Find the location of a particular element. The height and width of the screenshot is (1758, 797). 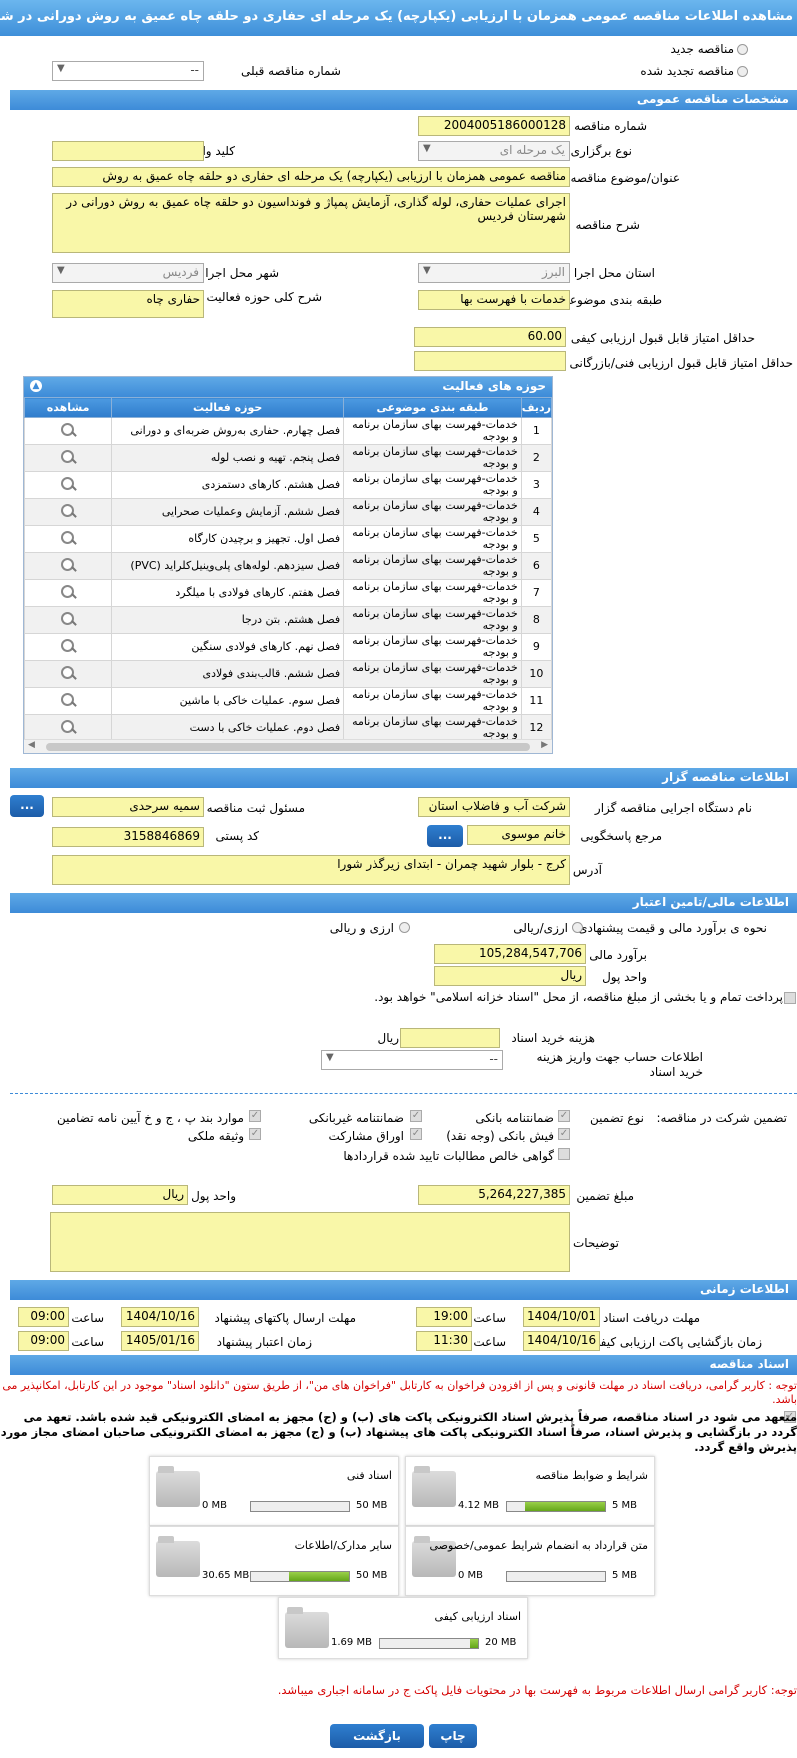

file-other: سایر مدارک/اطلاعات 30.65 MB 50 MB is located at coordinates (274, 1561).